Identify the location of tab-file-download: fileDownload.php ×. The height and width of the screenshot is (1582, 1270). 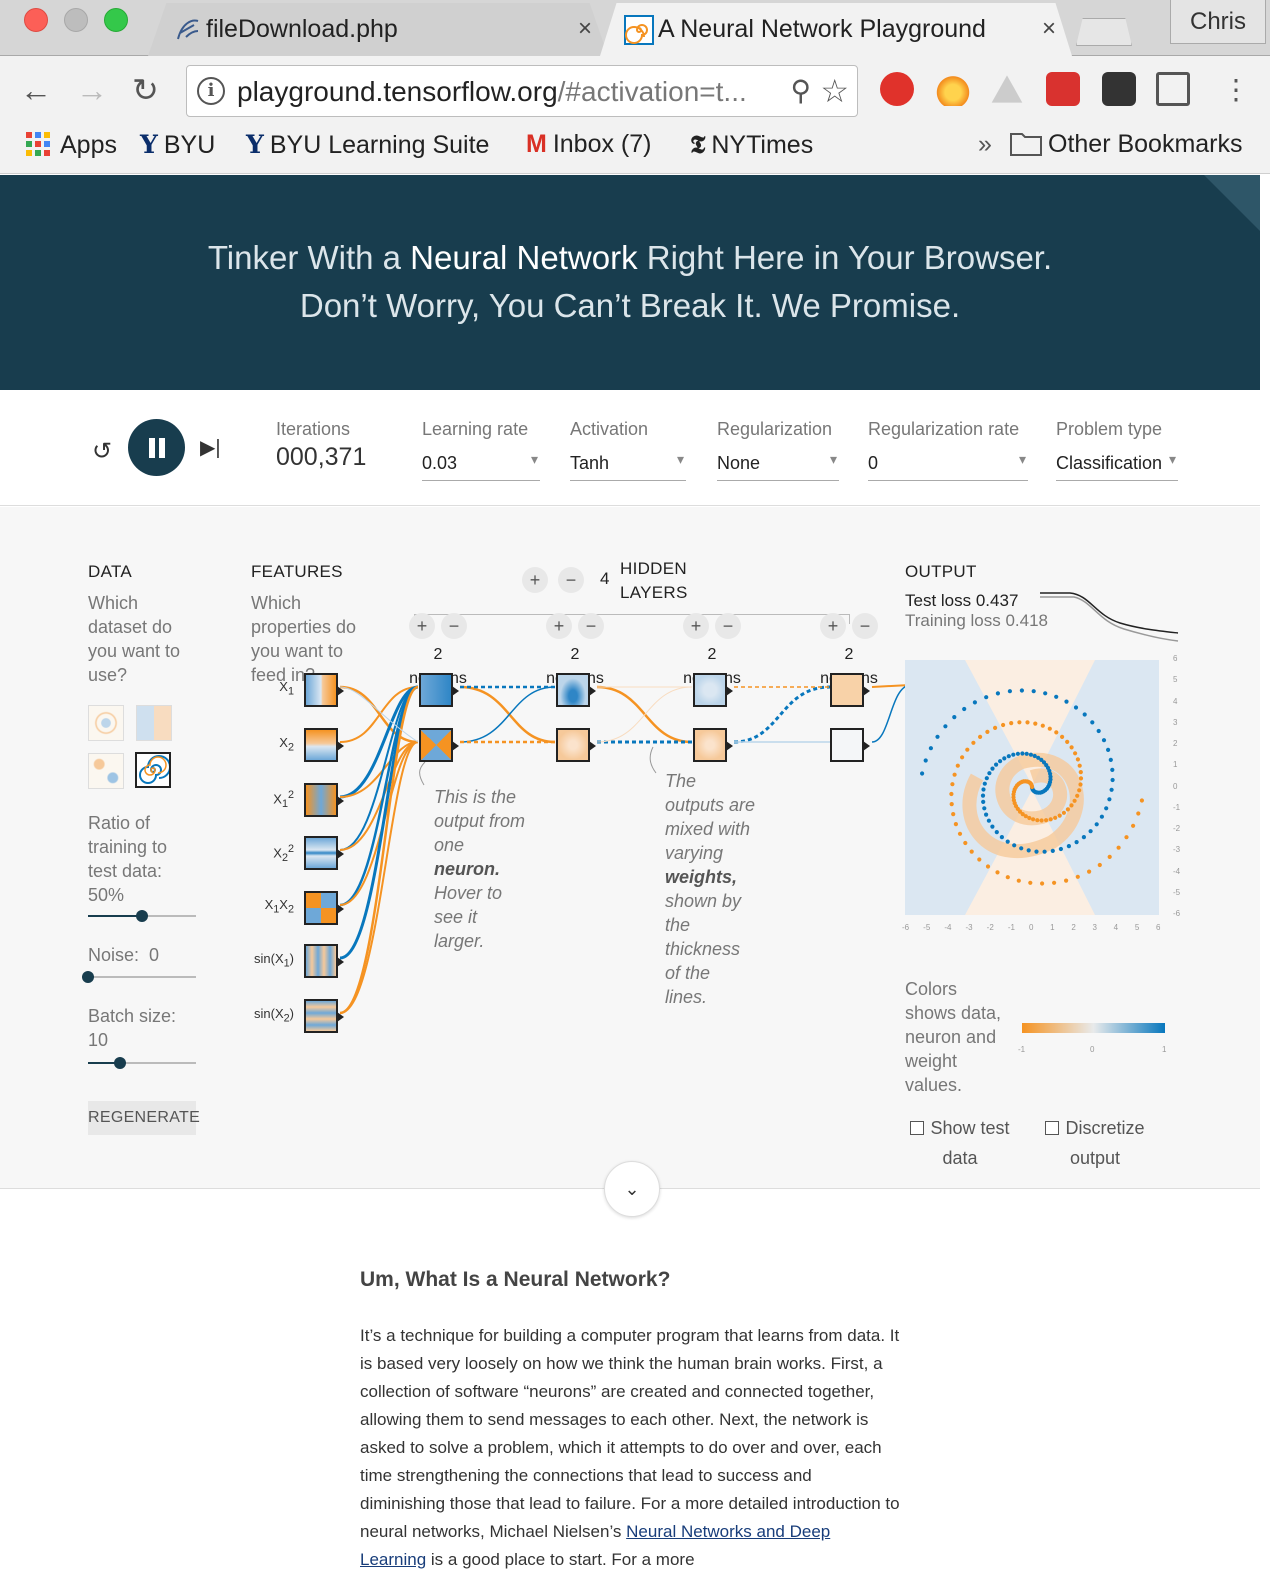
(378, 29).